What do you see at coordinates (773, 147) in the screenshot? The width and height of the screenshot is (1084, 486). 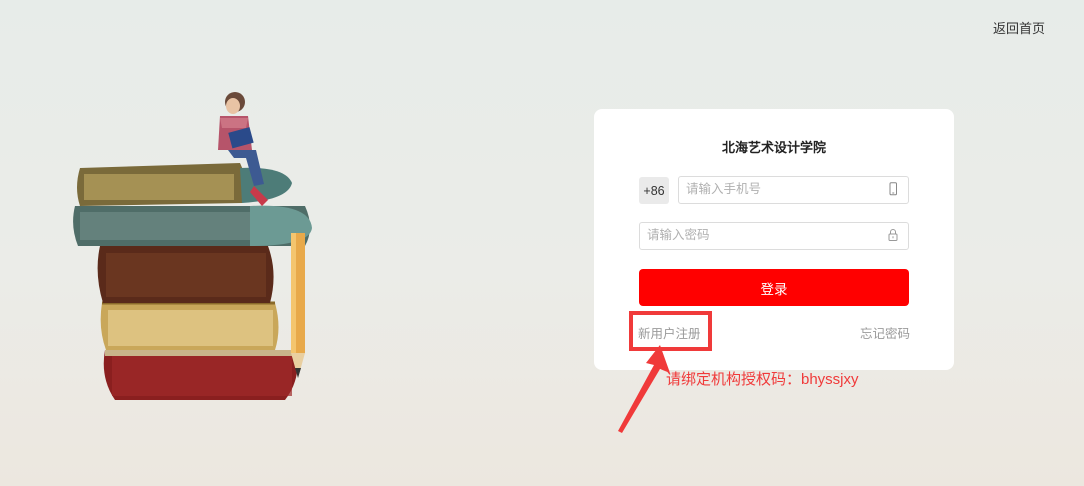 I see `institution-title: 北海艺术设计学院` at bounding box center [773, 147].